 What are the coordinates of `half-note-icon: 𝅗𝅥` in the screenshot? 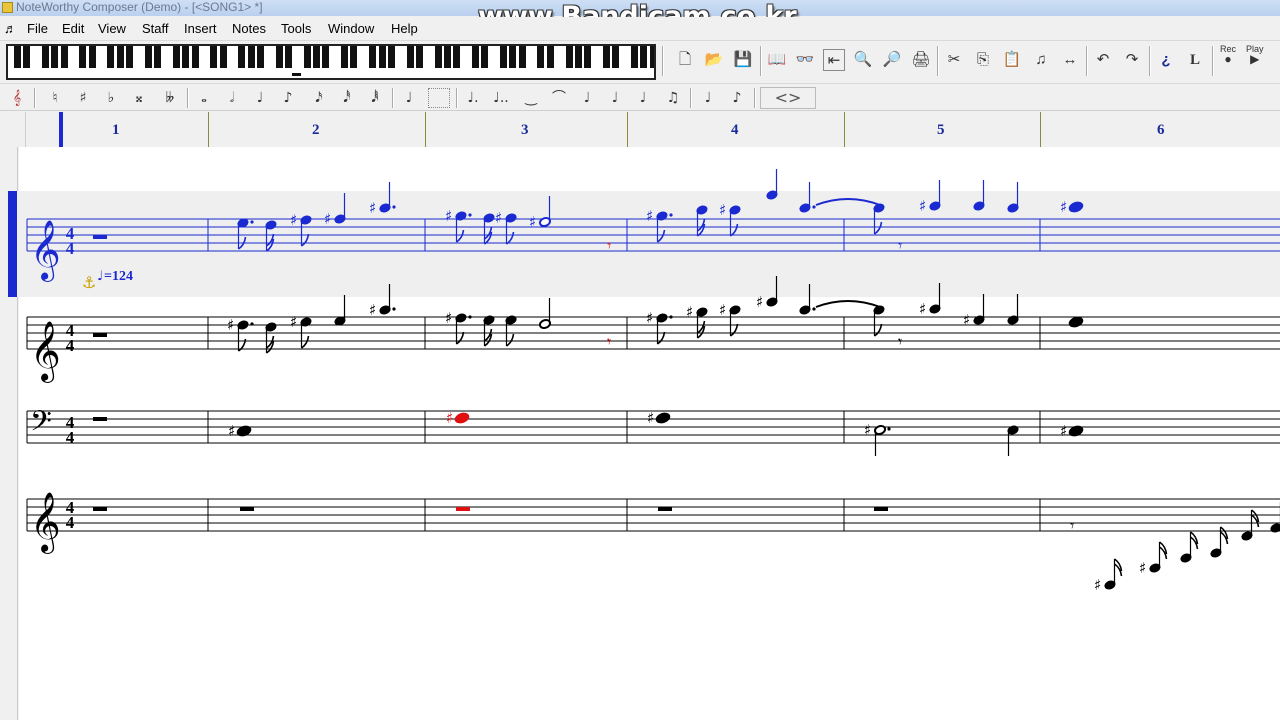 It's located at (232, 98).